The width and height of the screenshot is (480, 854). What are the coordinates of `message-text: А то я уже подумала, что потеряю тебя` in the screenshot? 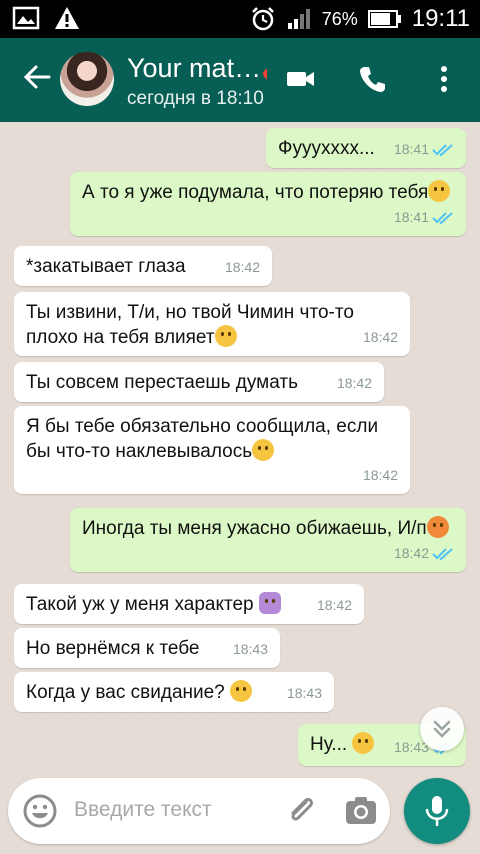 It's located at (255, 192).